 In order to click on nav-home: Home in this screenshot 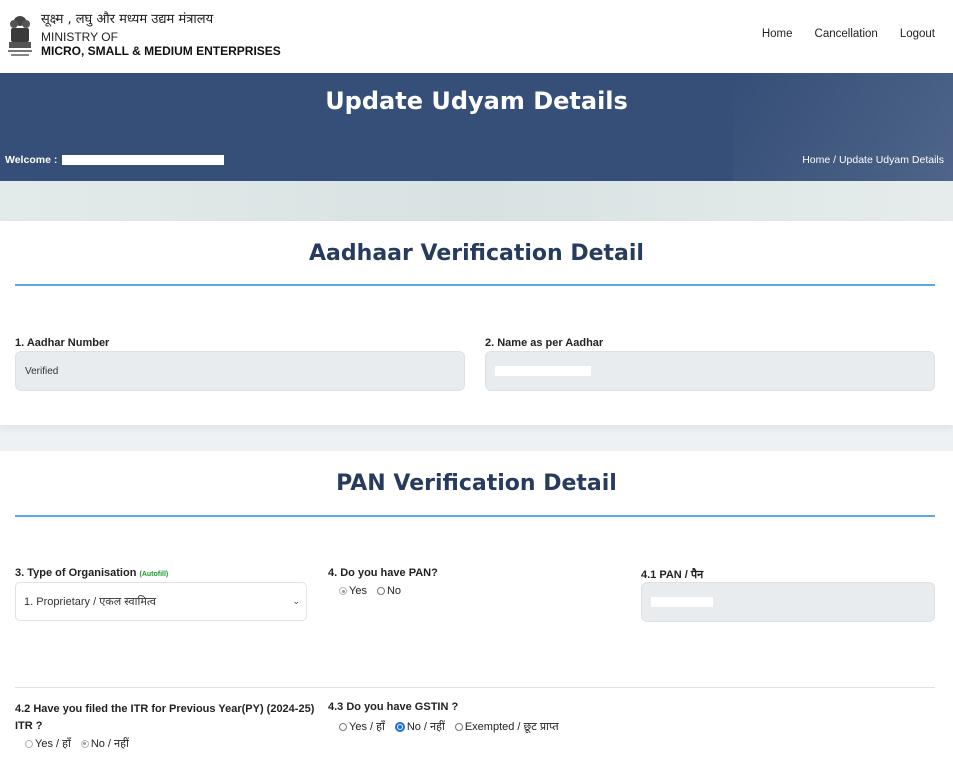, I will do `click(777, 34)`.